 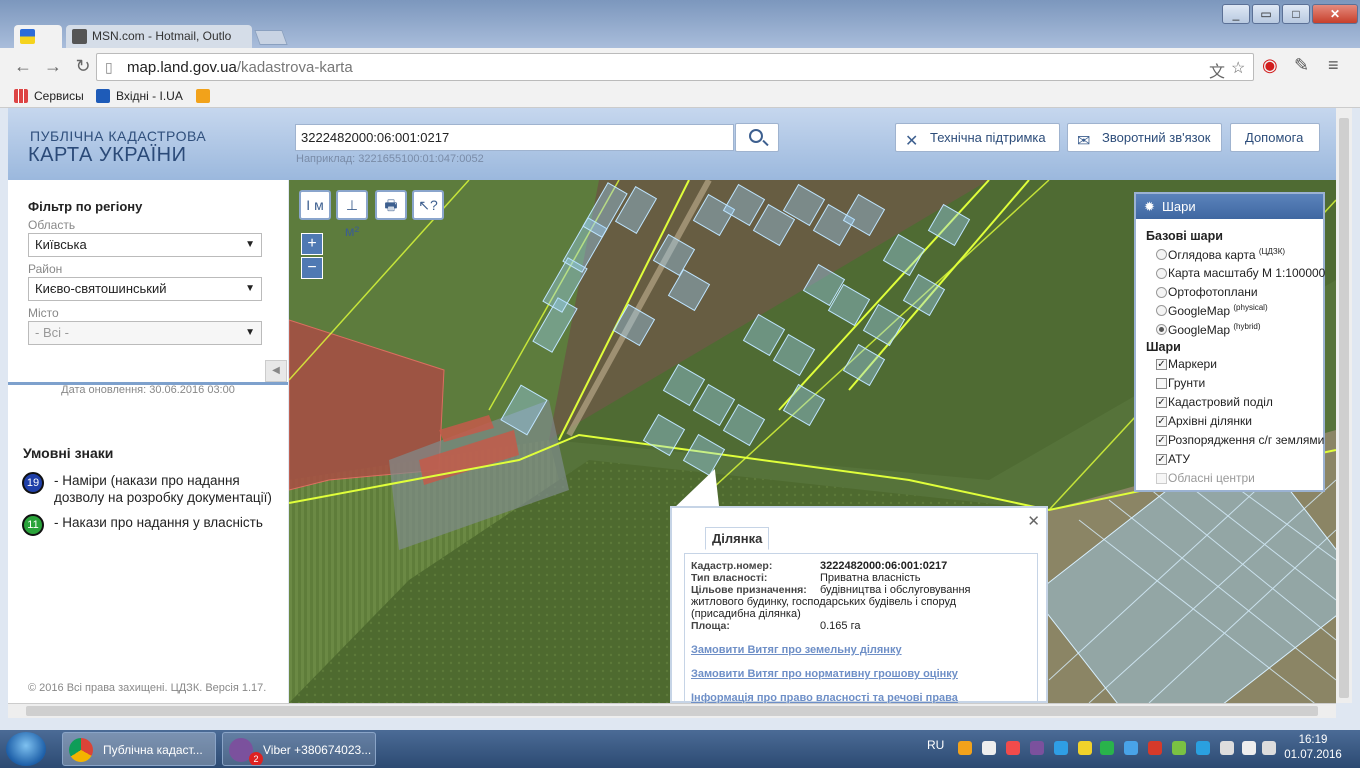 What do you see at coordinates (23, 67) in the screenshot?
I see `back-icon: ←` at bounding box center [23, 67].